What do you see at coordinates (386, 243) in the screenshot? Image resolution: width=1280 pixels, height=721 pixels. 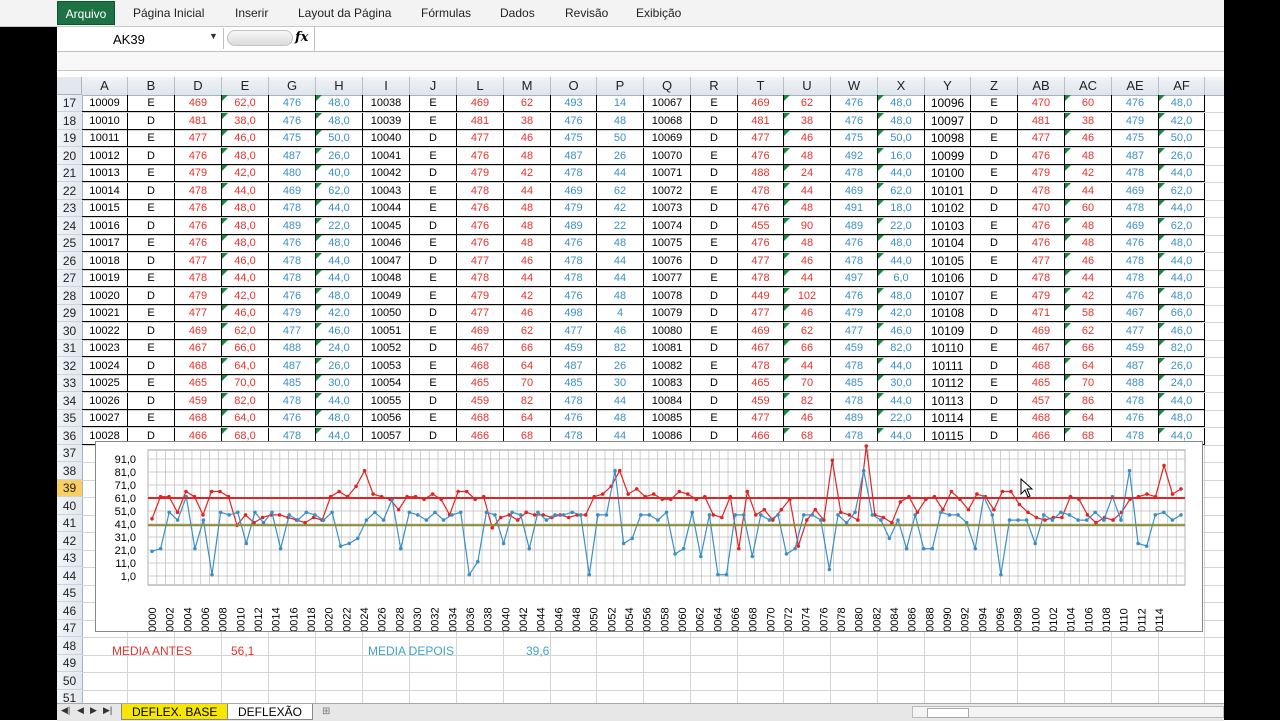 I see `table-cell: 10046` at bounding box center [386, 243].